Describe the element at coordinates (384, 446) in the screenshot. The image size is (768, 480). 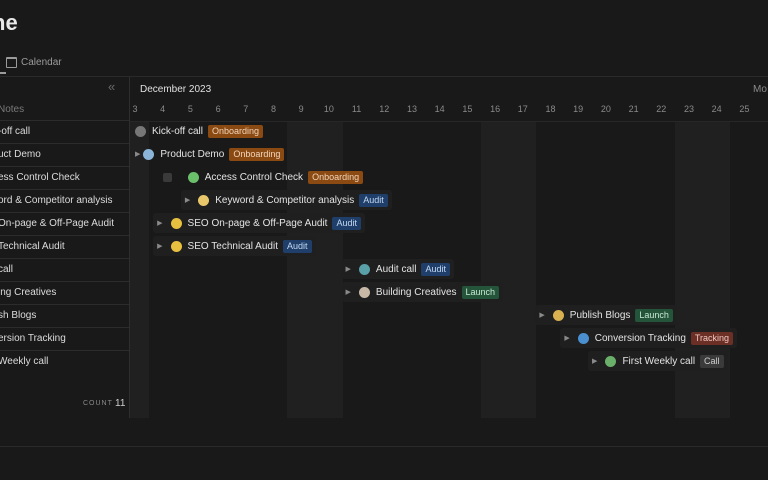
I see `divider` at that location.